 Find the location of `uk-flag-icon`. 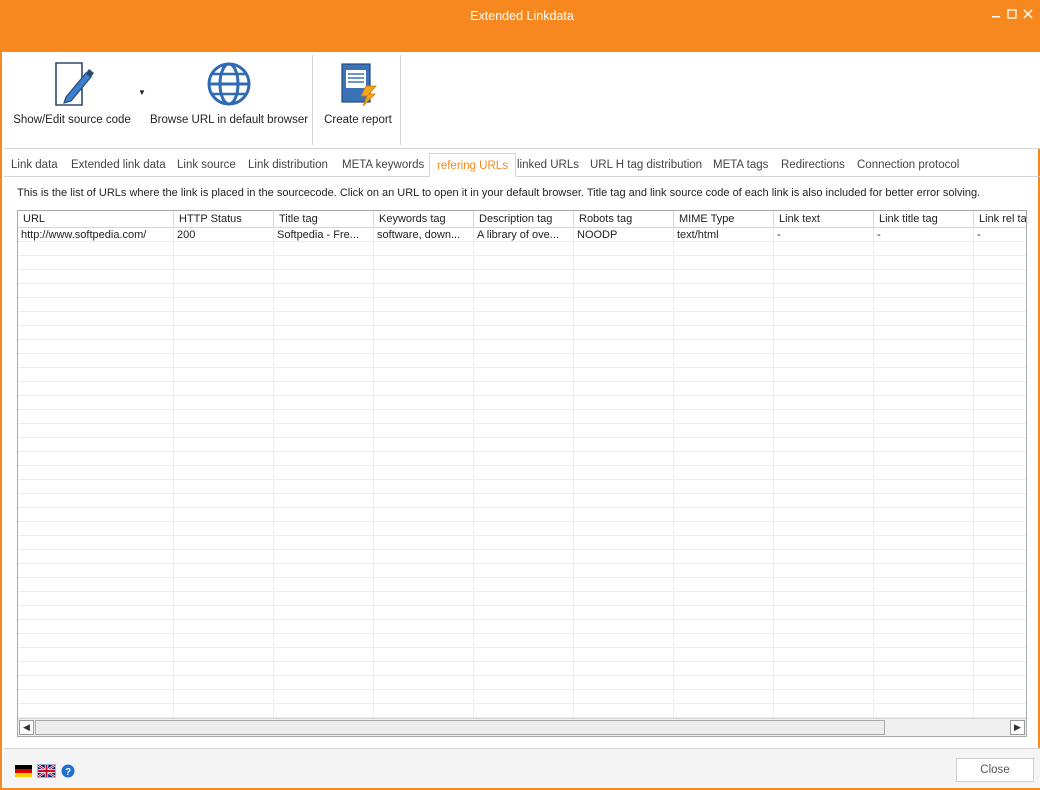

uk-flag-icon is located at coordinates (46, 771).